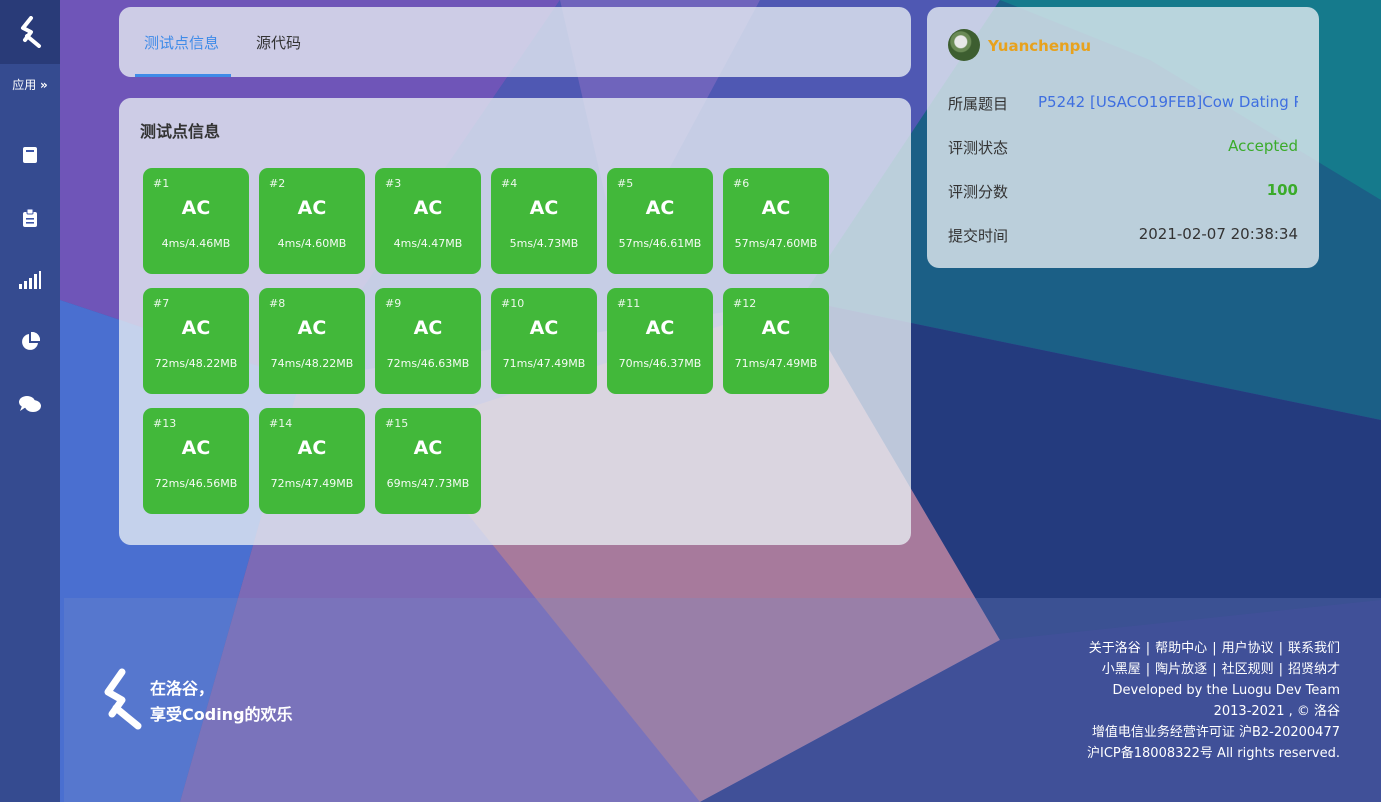 The height and width of the screenshot is (802, 1381). I want to click on test-case-tile: #12 AC 71ms/47.49MB, so click(776, 341).